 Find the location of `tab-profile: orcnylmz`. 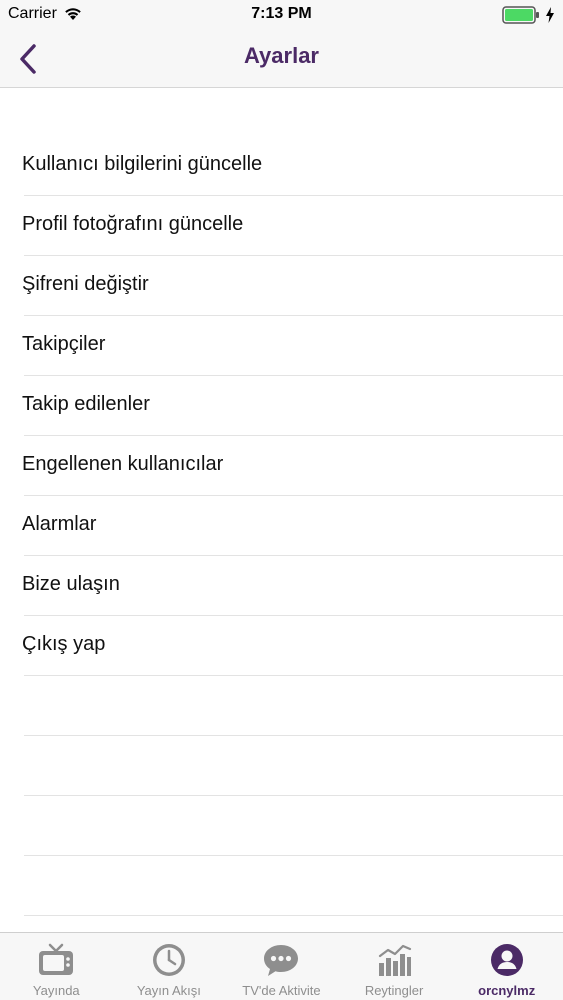

tab-profile: orcnylmz is located at coordinates (506, 966).